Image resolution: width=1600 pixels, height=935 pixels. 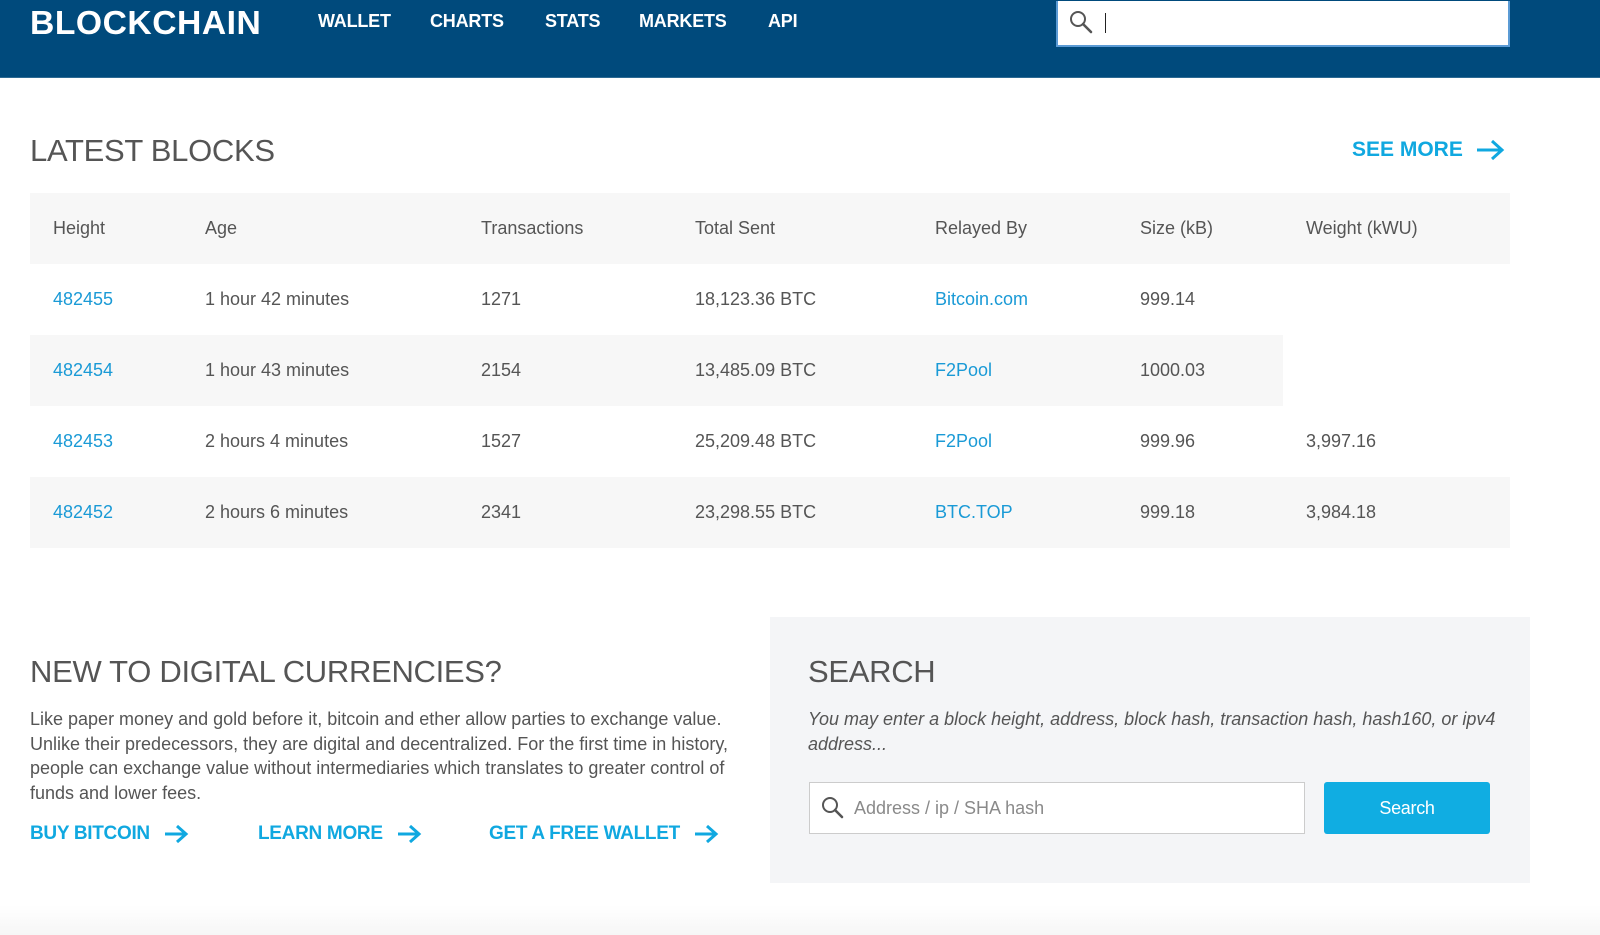 I want to click on nav-api: API, so click(x=783, y=21).